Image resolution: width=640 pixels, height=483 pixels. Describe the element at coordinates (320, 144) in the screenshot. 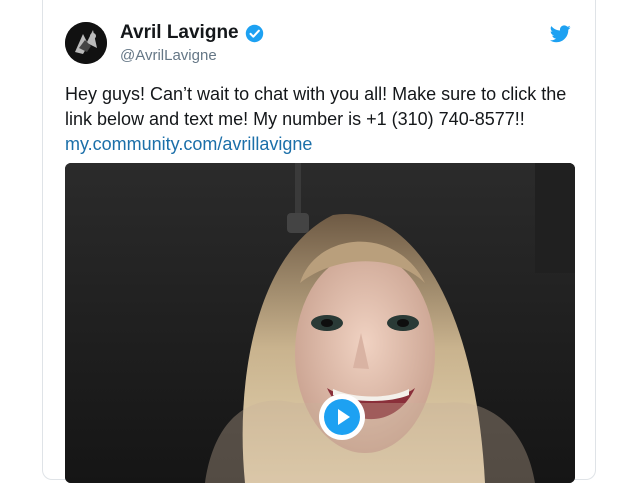

I see `tweet-link: my.community.com/avrillavigne` at that location.